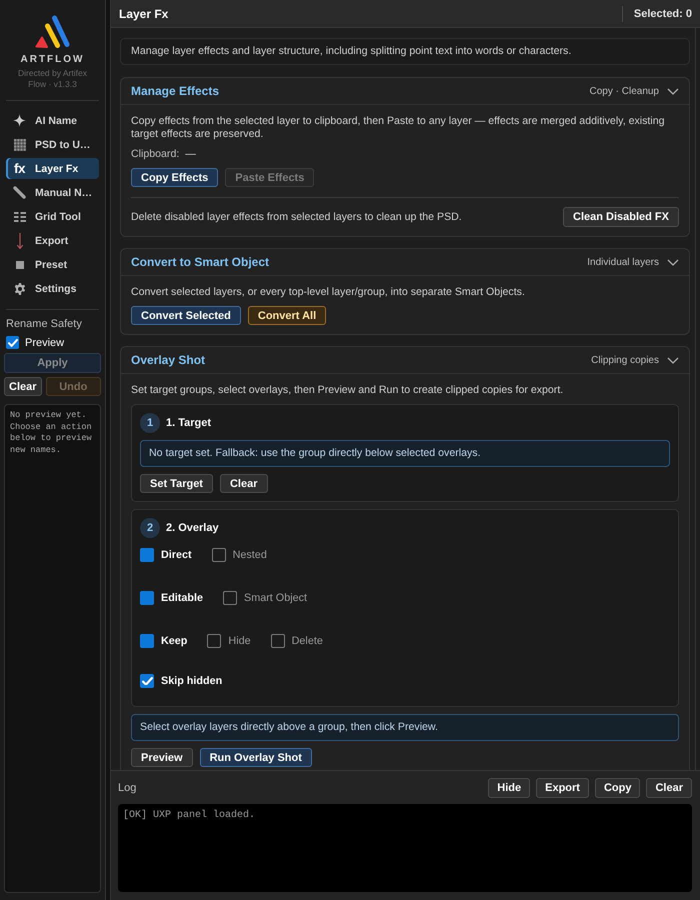 This screenshot has width=700, height=900. I want to click on step-number: 1, so click(150, 423).